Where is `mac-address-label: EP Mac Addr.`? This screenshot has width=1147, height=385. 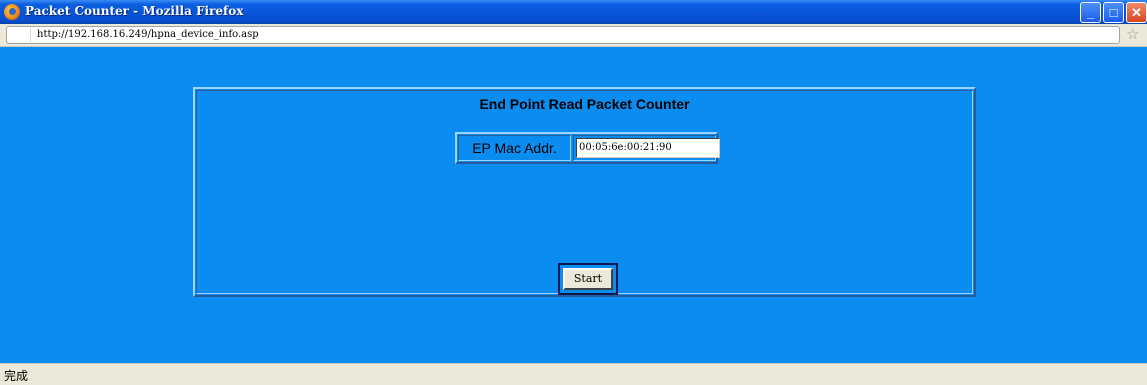 mac-address-label: EP Mac Addr. is located at coordinates (514, 148).